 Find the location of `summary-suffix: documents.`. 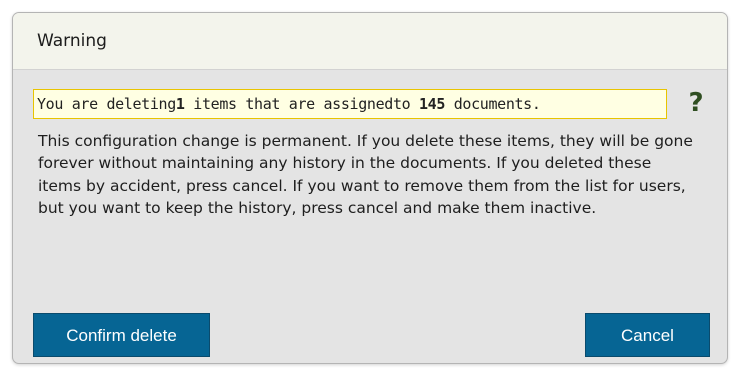

summary-suffix: documents. is located at coordinates (497, 104).